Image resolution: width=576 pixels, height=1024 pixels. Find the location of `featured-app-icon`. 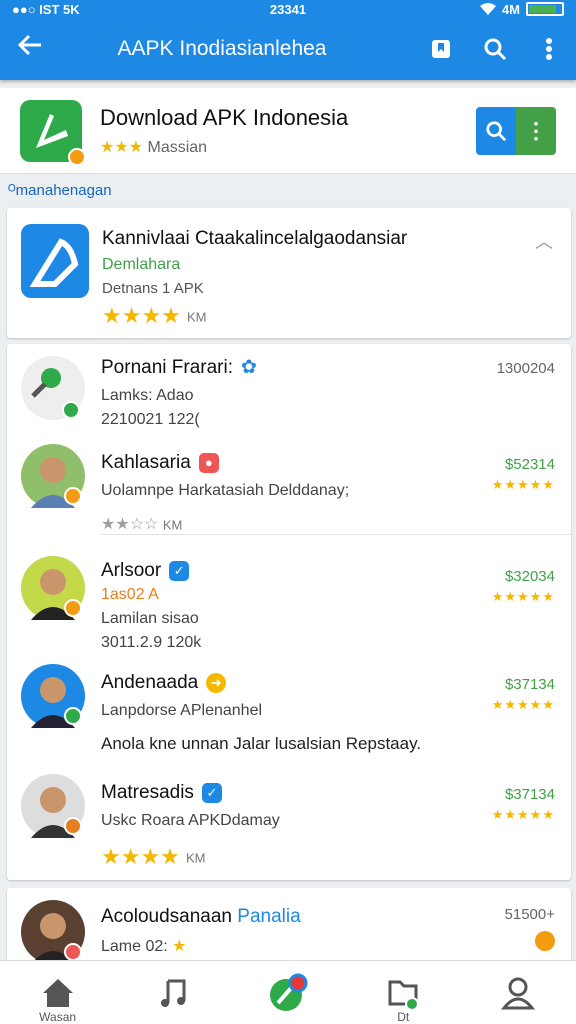

featured-app-icon is located at coordinates (55, 261).